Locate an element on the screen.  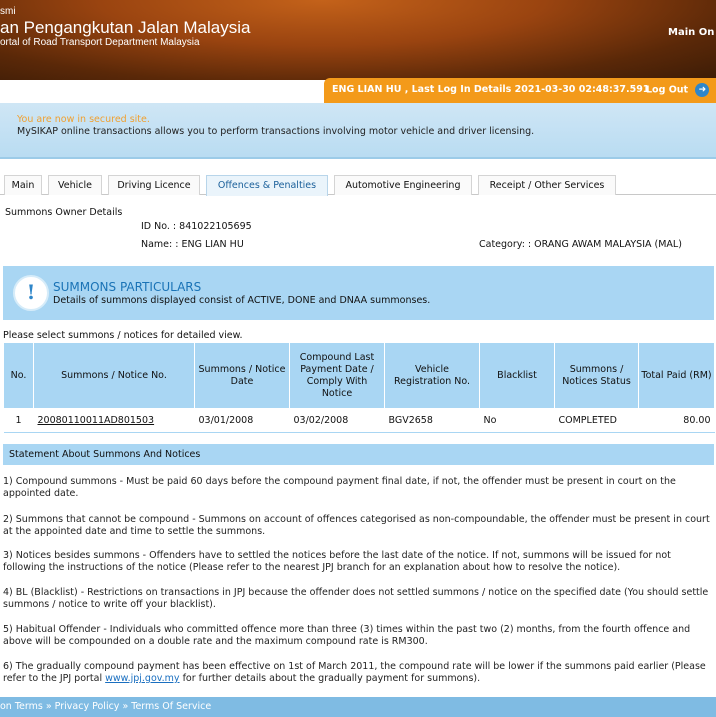
column-header: Total Paid (RM) is located at coordinates (676, 375).